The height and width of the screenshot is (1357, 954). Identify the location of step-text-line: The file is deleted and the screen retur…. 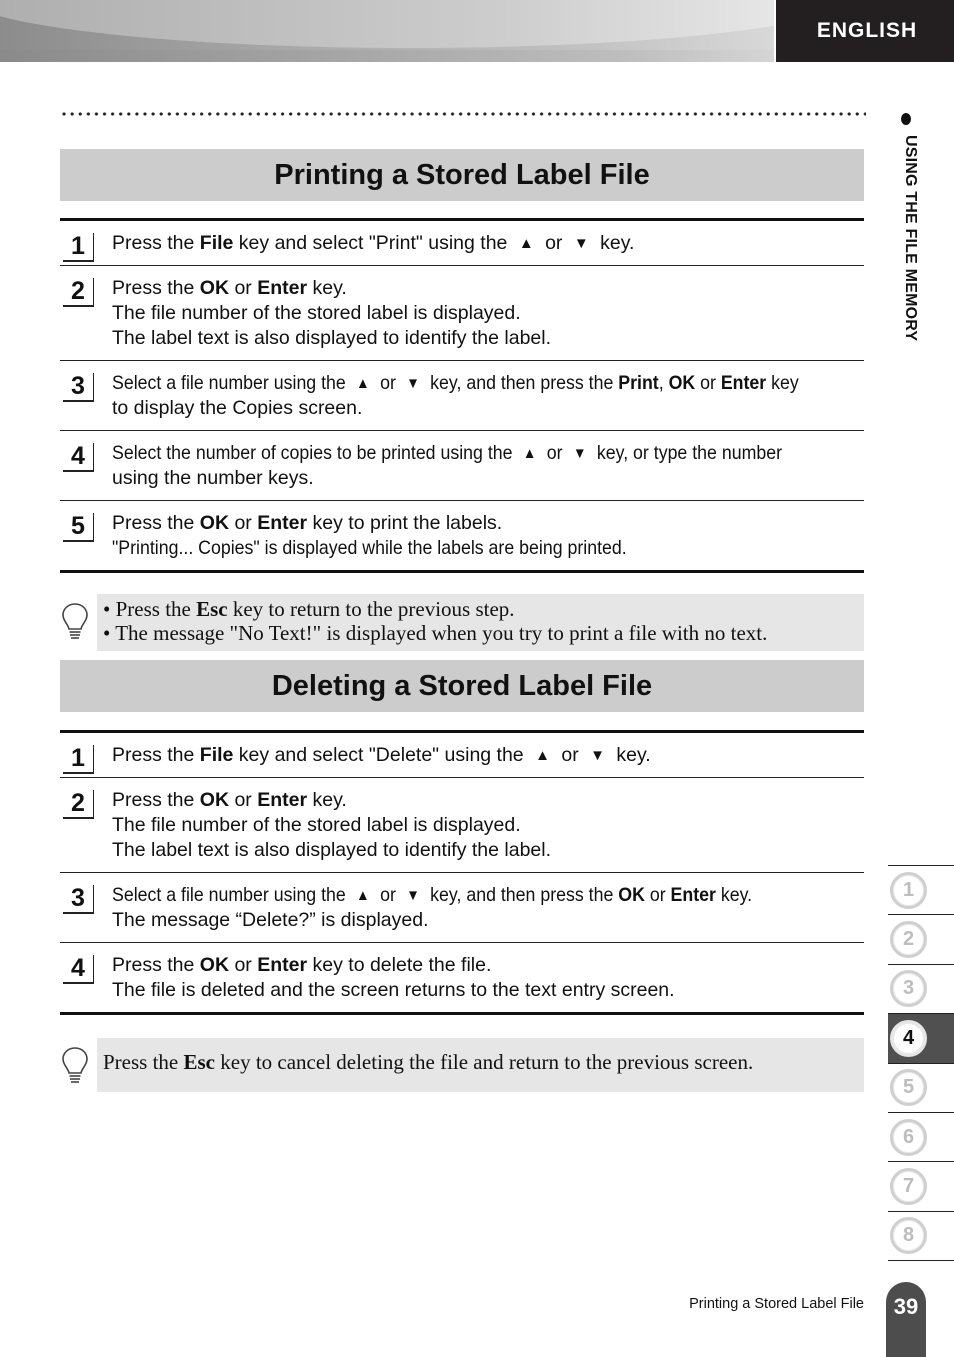
(486, 990).